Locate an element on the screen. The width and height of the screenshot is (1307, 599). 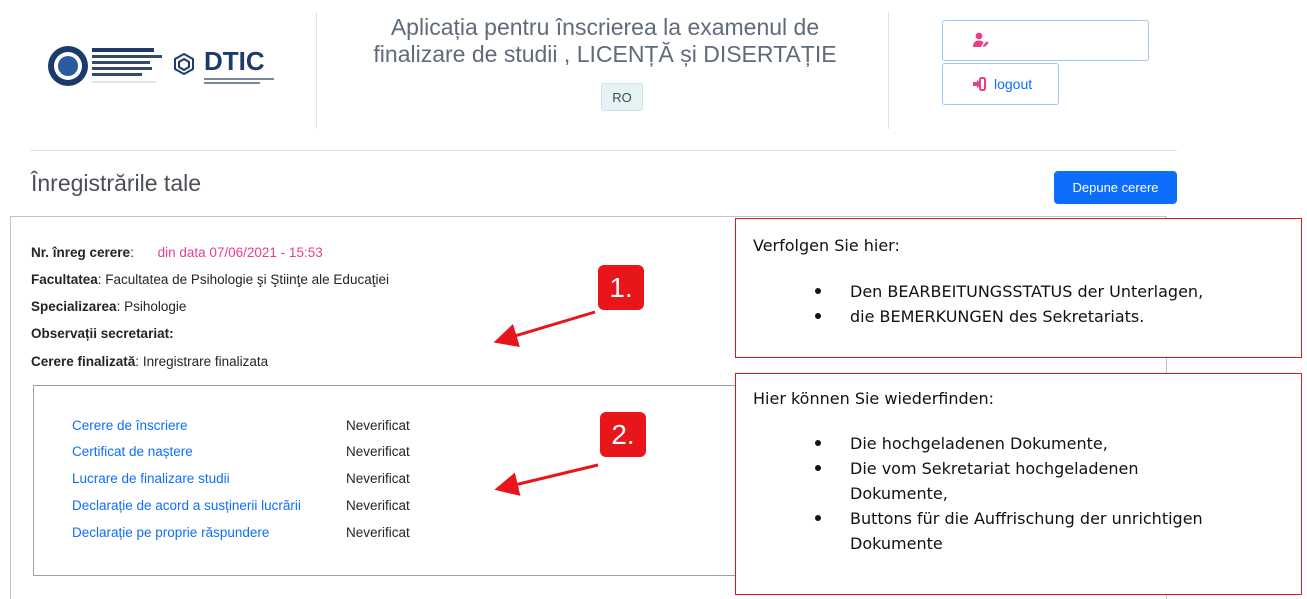
annotation-badge-1: 1. is located at coordinates (621, 287).